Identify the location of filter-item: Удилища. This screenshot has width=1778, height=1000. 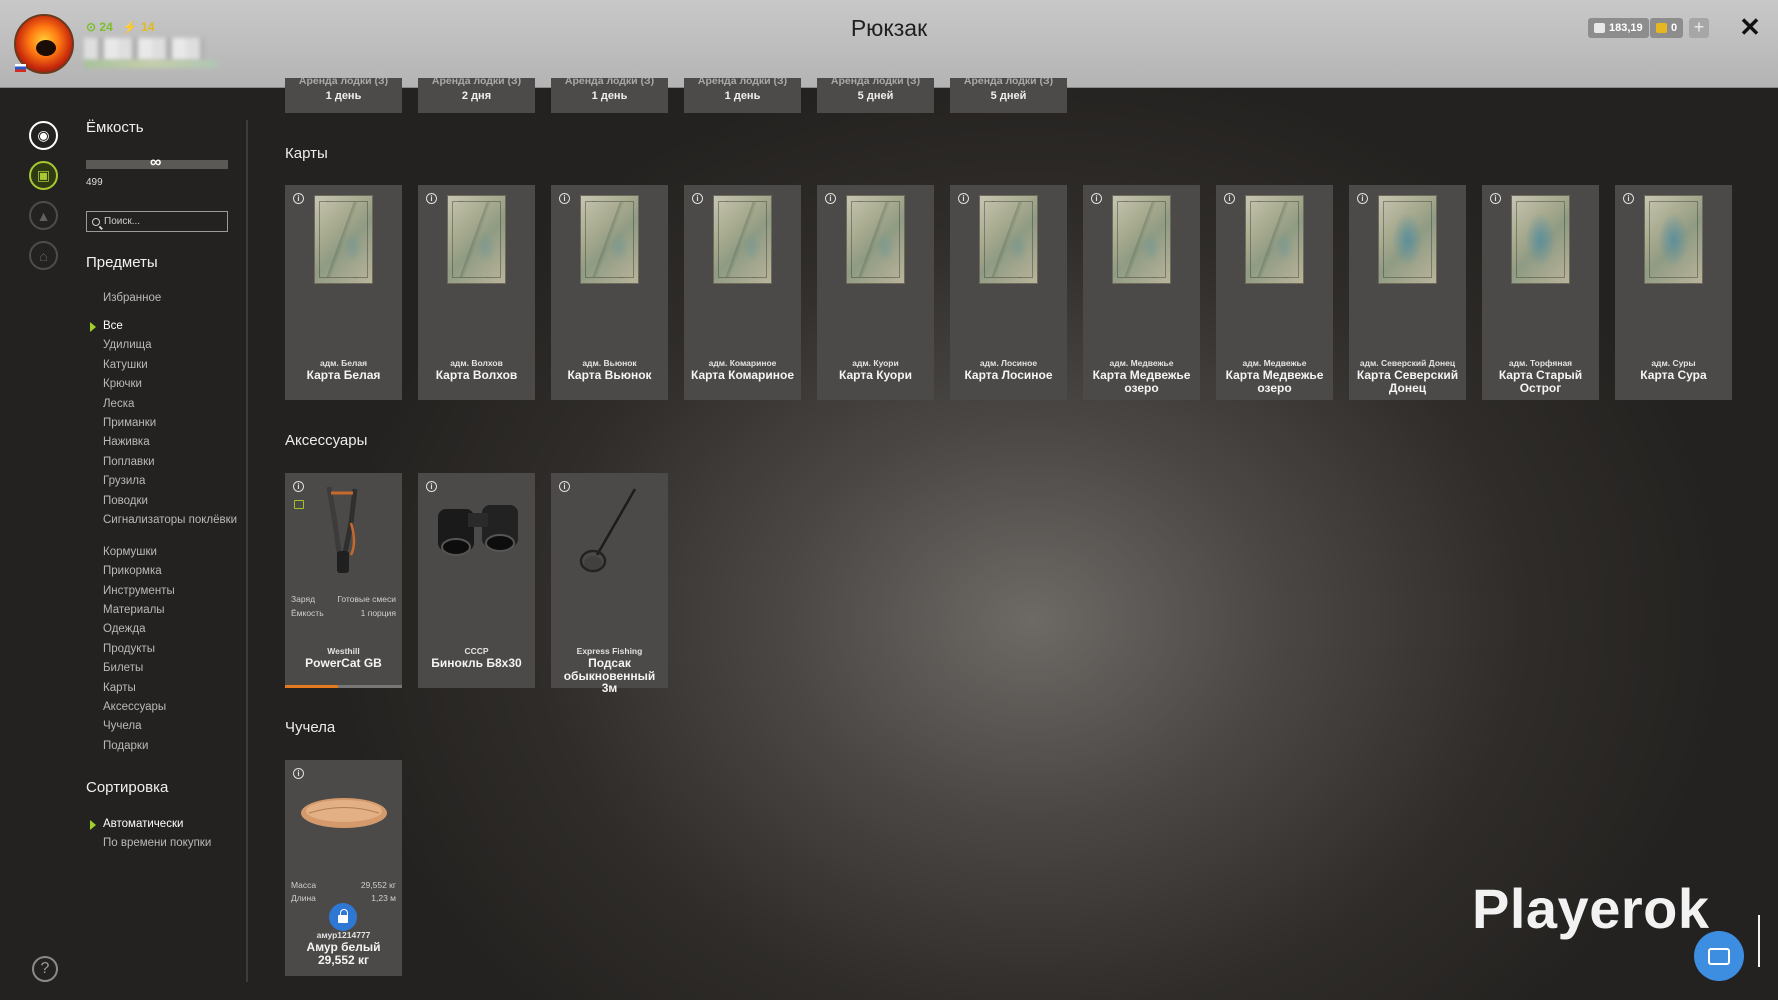
(170, 345).